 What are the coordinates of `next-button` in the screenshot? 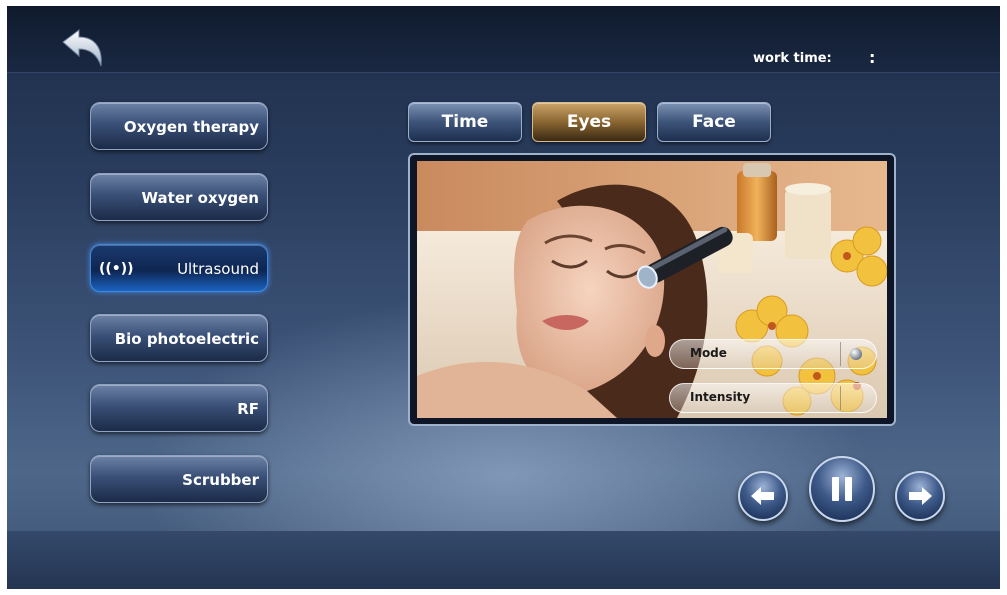 It's located at (920, 496).